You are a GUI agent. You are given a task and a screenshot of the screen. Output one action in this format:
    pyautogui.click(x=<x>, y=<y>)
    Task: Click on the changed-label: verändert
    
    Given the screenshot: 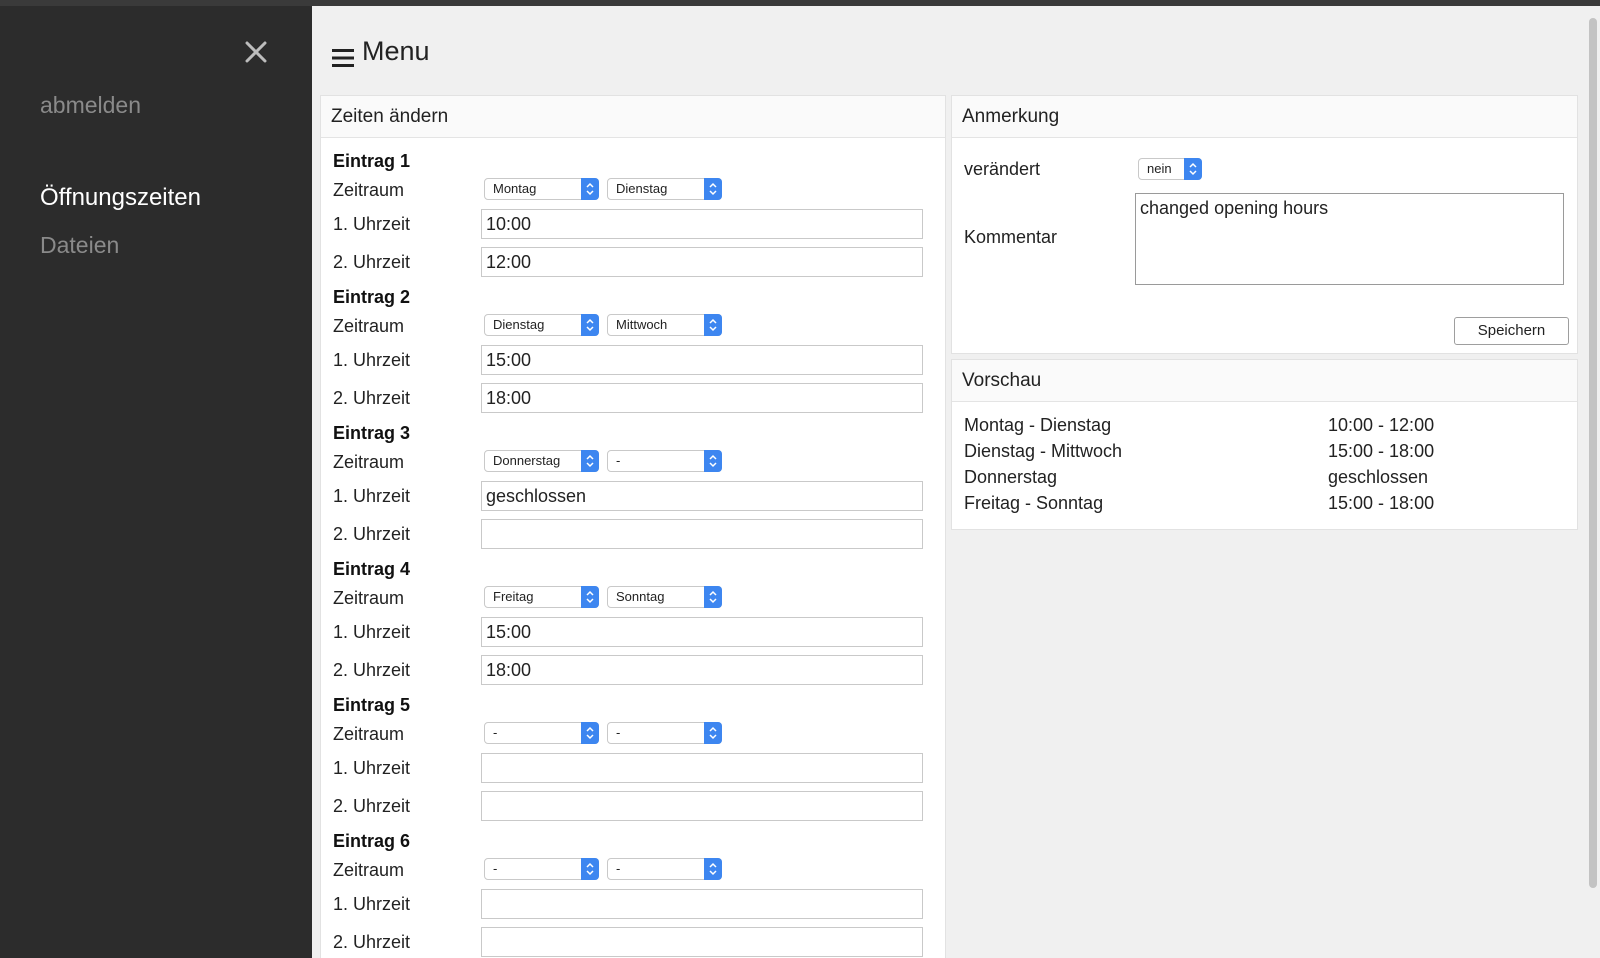 What is the action you would take?
    pyautogui.click(x=1002, y=169)
    